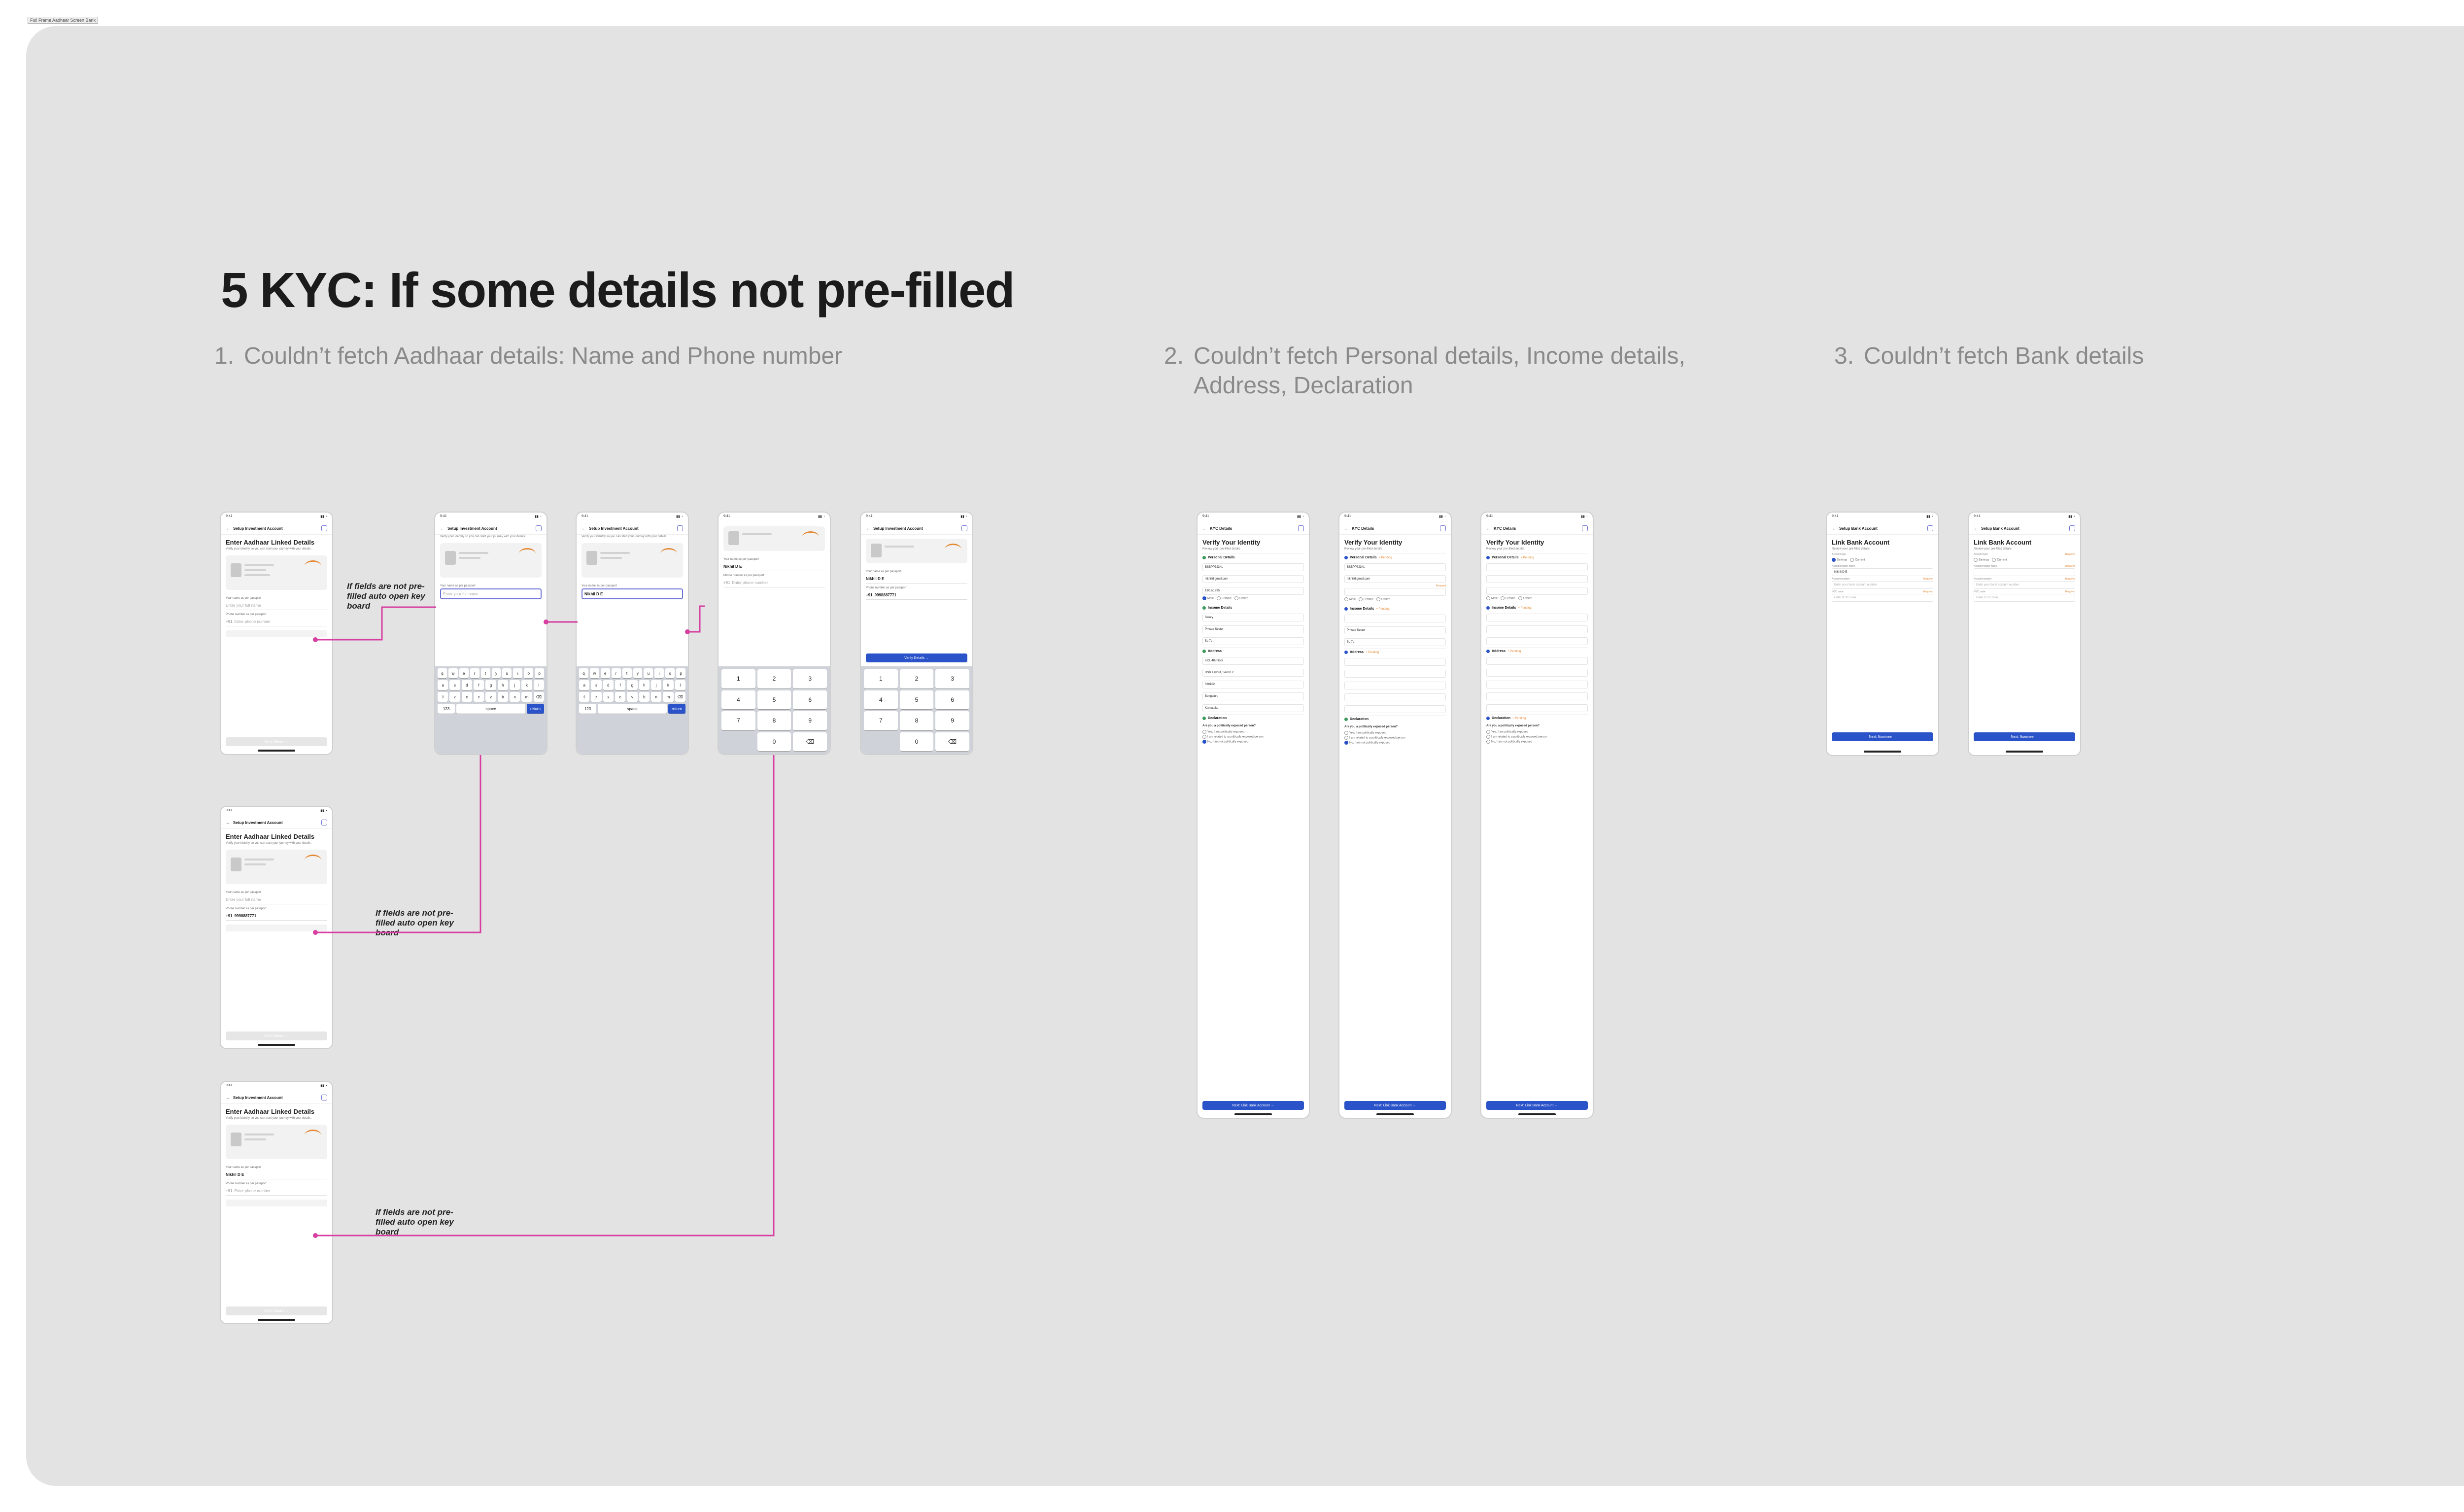 The width and height of the screenshot is (2464, 1512). What do you see at coordinates (1537, 673) in the screenshot?
I see `address2-field` at bounding box center [1537, 673].